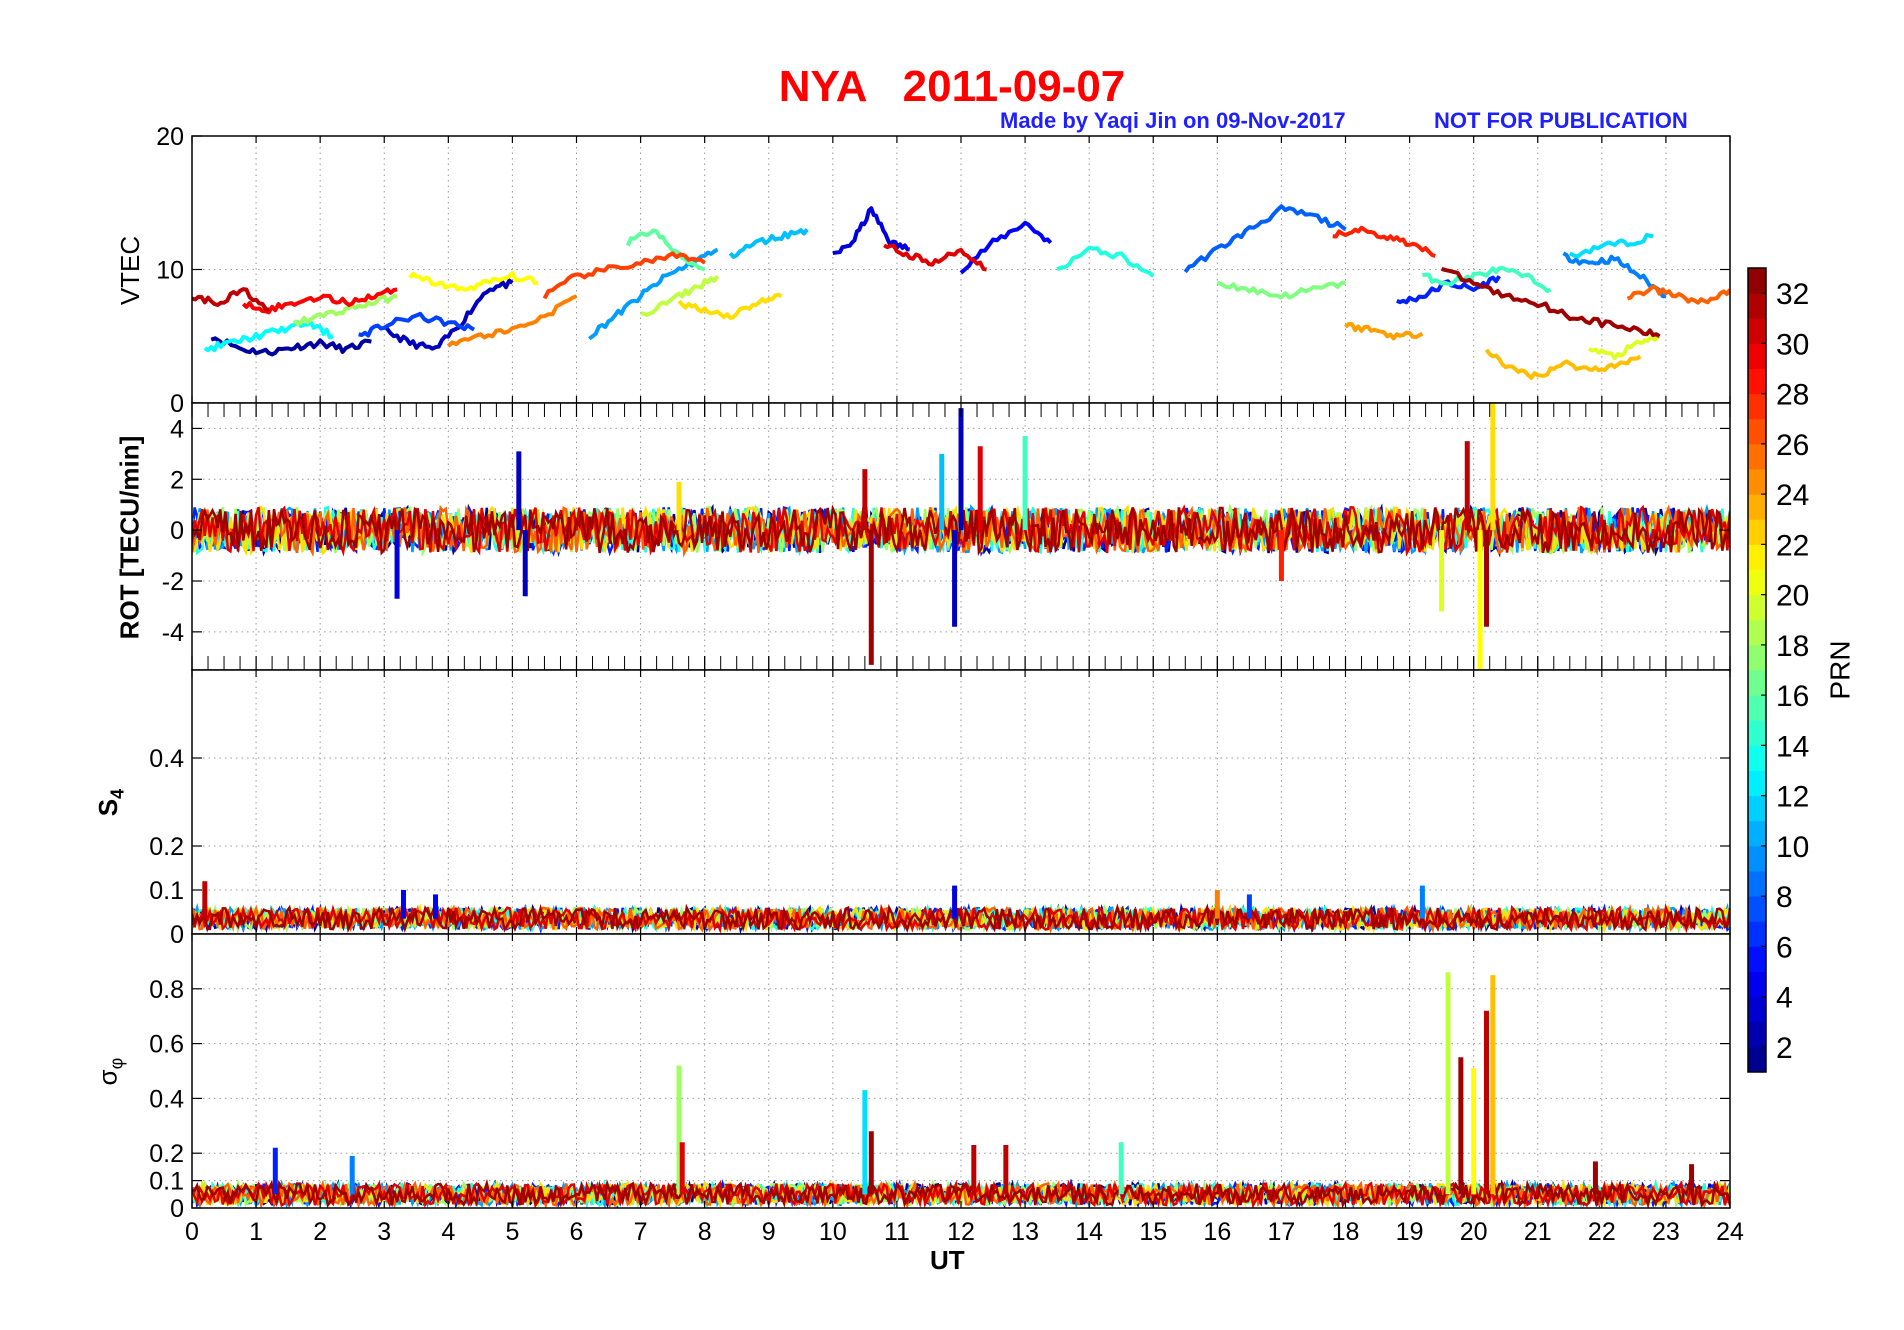 The image size is (1904, 1330). I want to click on x-tick-label: 19, so click(1410, 1232).